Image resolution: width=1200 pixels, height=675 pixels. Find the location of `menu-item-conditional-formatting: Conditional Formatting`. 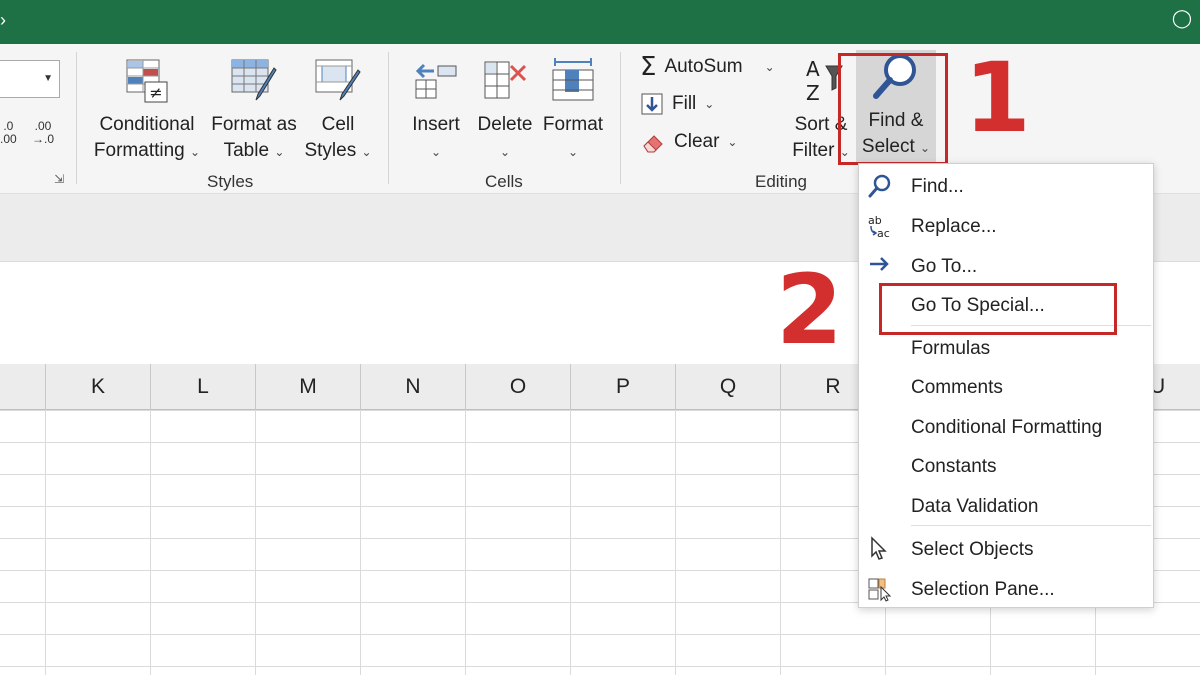

menu-item-conditional-formatting: Conditional Formatting is located at coordinates (1006, 427).